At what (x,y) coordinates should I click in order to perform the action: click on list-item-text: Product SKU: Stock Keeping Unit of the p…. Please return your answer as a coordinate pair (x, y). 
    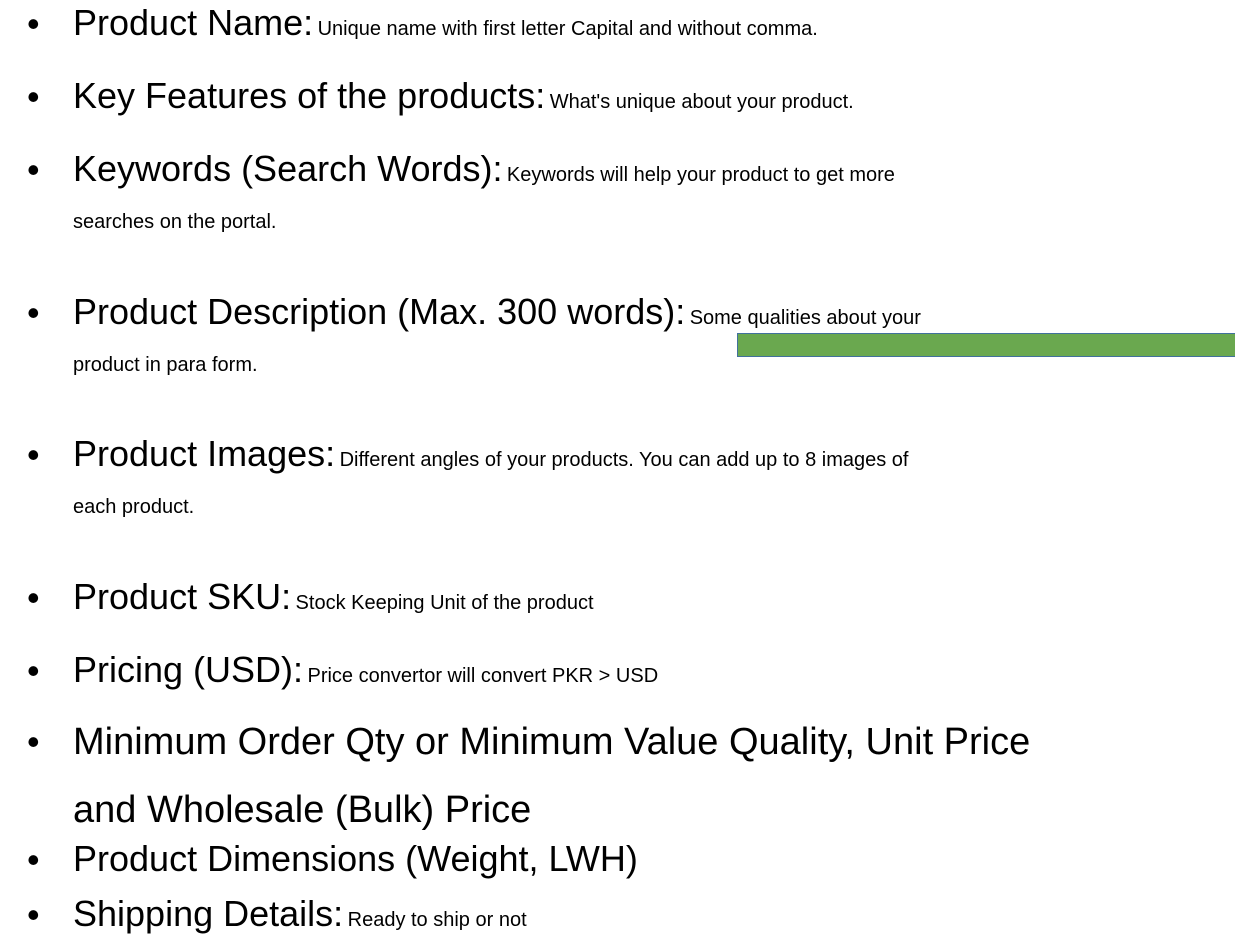
    Looking at the image, I should click on (651, 601).